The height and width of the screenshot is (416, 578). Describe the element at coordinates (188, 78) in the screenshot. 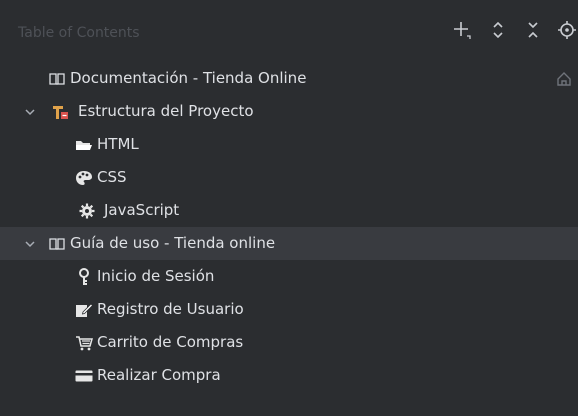

I see `tree-item-label: Documentación - Tienda Online` at that location.